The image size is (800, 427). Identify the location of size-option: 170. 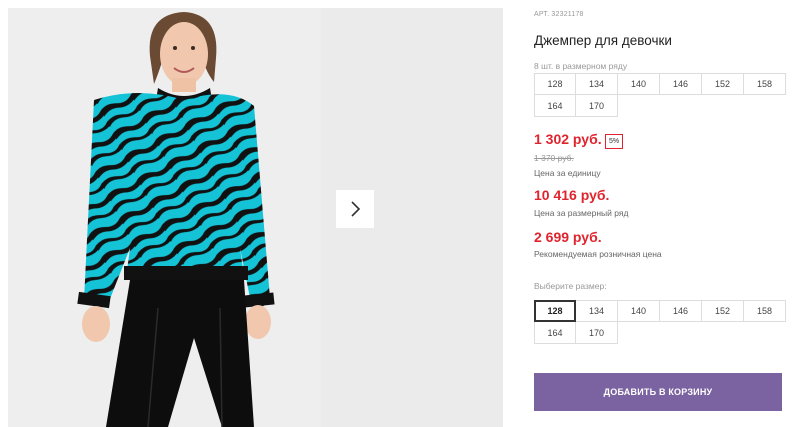
(597, 333).